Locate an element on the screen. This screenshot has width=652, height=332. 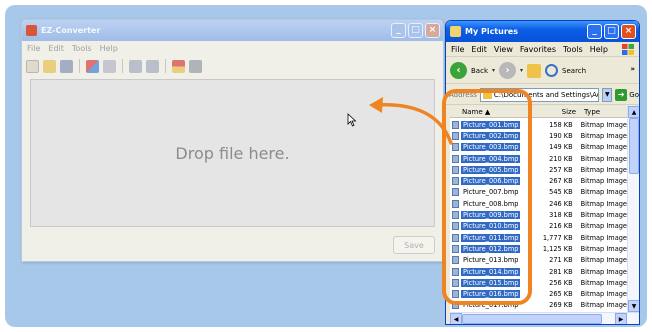
convert-icon is located at coordinates (178, 66).